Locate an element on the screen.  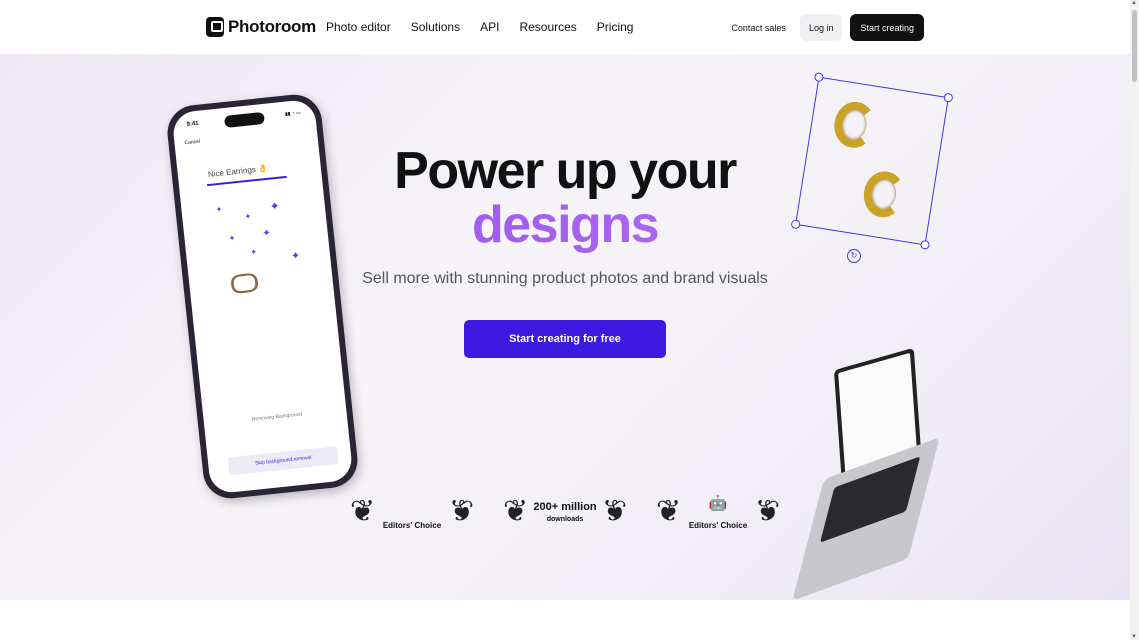
scrollbar: ▲ ▼ is located at coordinates (1134, 320).